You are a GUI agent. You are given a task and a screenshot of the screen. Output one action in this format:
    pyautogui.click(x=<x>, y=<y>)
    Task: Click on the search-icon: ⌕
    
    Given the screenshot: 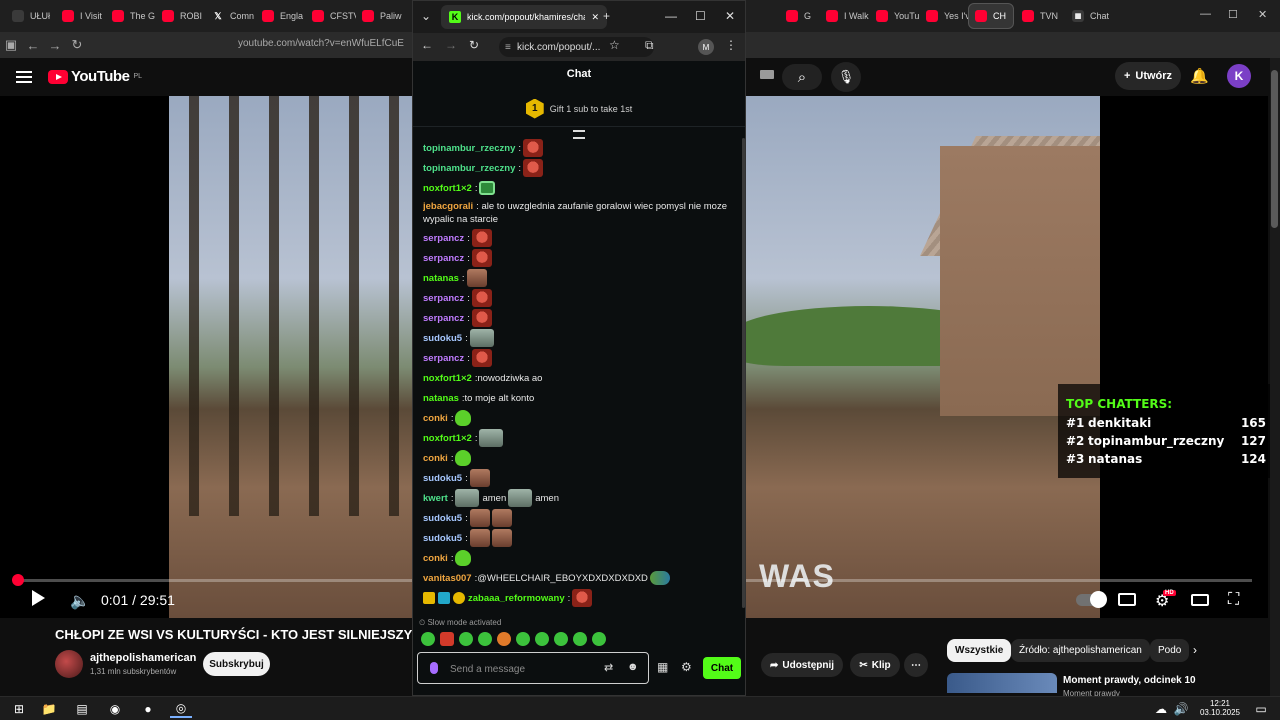 What is the action you would take?
    pyautogui.click(x=802, y=77)
    